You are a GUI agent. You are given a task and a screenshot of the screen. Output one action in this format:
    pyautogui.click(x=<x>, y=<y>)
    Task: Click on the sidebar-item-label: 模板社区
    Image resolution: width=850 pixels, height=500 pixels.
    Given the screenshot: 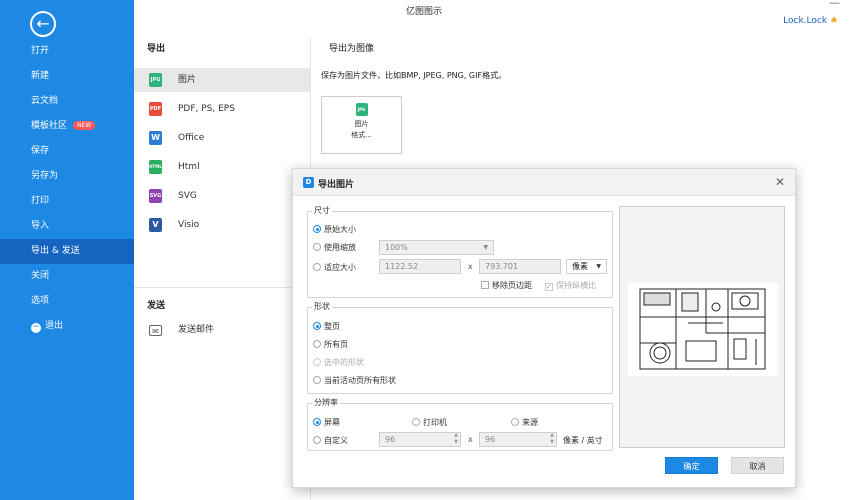 What is the action you would take?
    pyautogui.click(x=49, y=126)
    